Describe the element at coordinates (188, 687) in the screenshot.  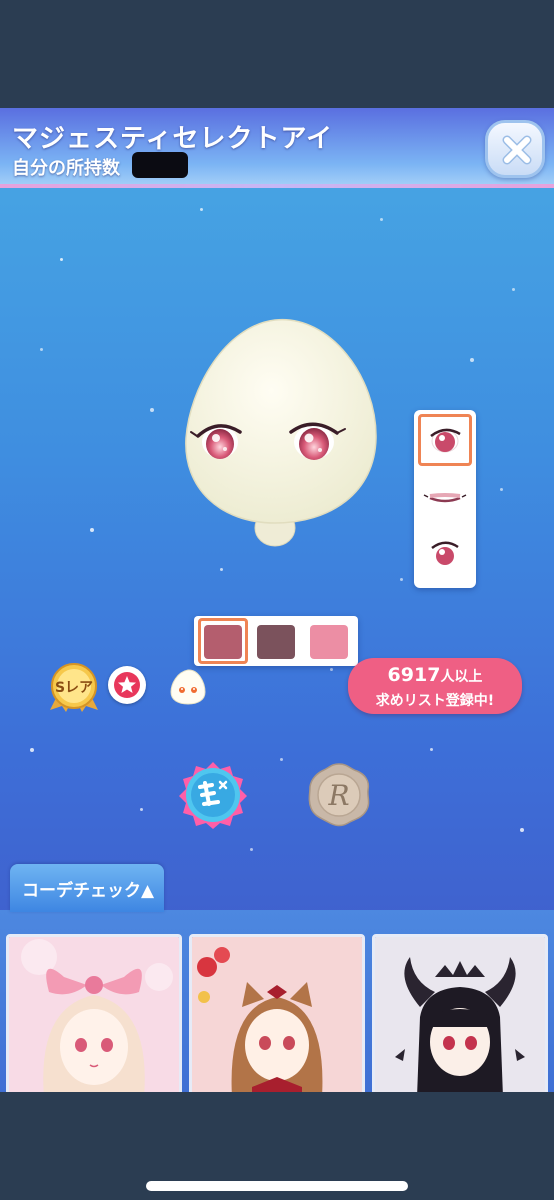
I see `mascot-icon` at that location.